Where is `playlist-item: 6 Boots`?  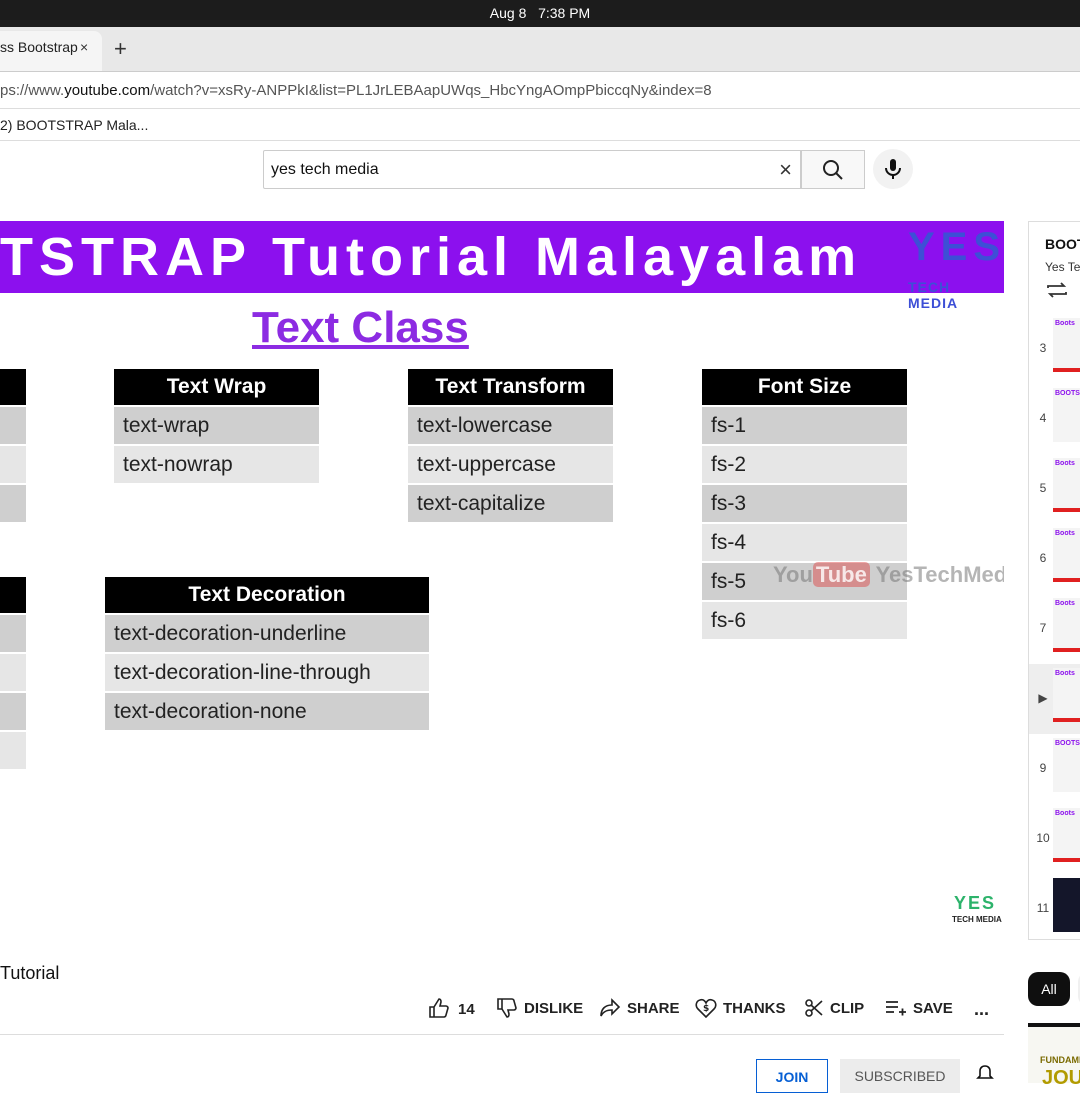 playlist-item: 6 Boots is located at coordinates (1054, 559).